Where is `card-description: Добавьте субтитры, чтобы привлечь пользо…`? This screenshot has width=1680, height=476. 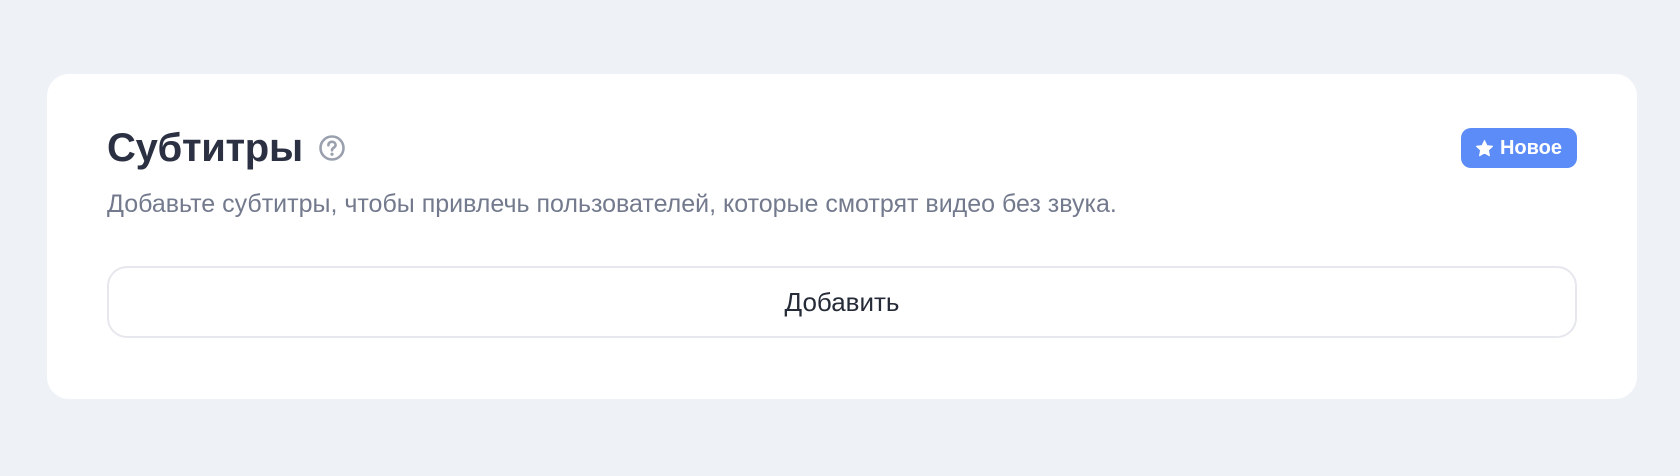
card-description: Добавьте субтитры, чтобы привлечь пользо… is located at coordinates (612, 204).